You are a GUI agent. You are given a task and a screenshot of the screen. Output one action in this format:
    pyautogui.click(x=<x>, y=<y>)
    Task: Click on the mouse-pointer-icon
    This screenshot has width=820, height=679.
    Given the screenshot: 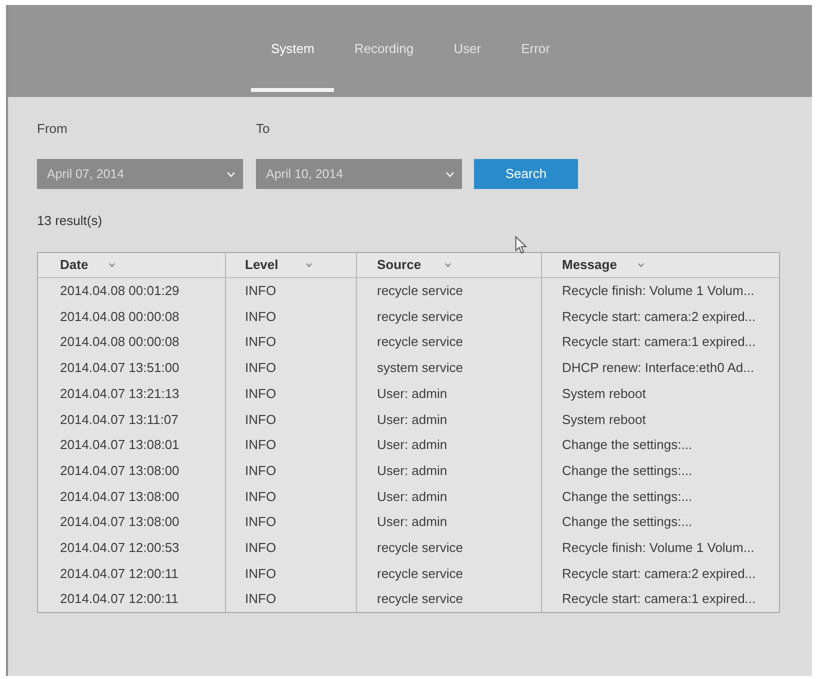 What is the action you would take?
    pyautogui.click(x=521, y=245)
    